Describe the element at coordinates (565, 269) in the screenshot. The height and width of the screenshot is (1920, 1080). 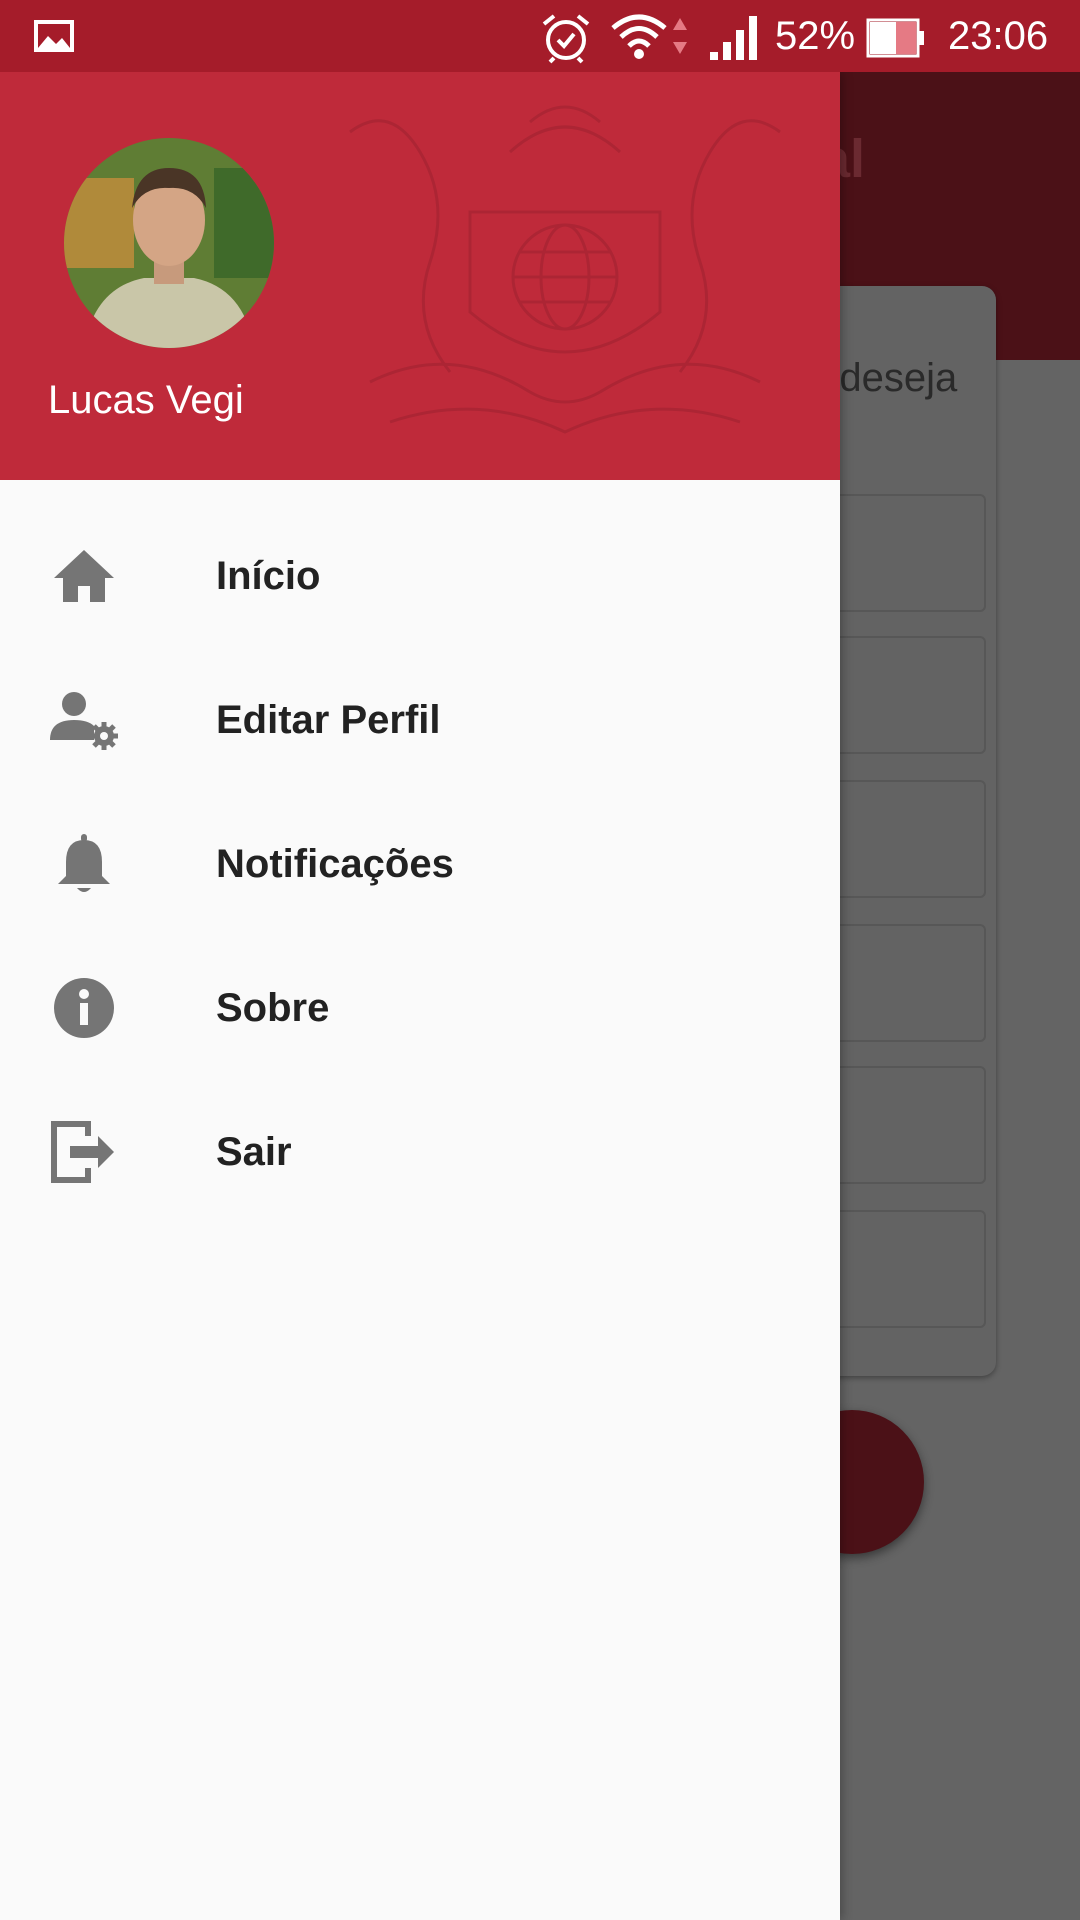
I see `crest-watermark-icon` at that location.